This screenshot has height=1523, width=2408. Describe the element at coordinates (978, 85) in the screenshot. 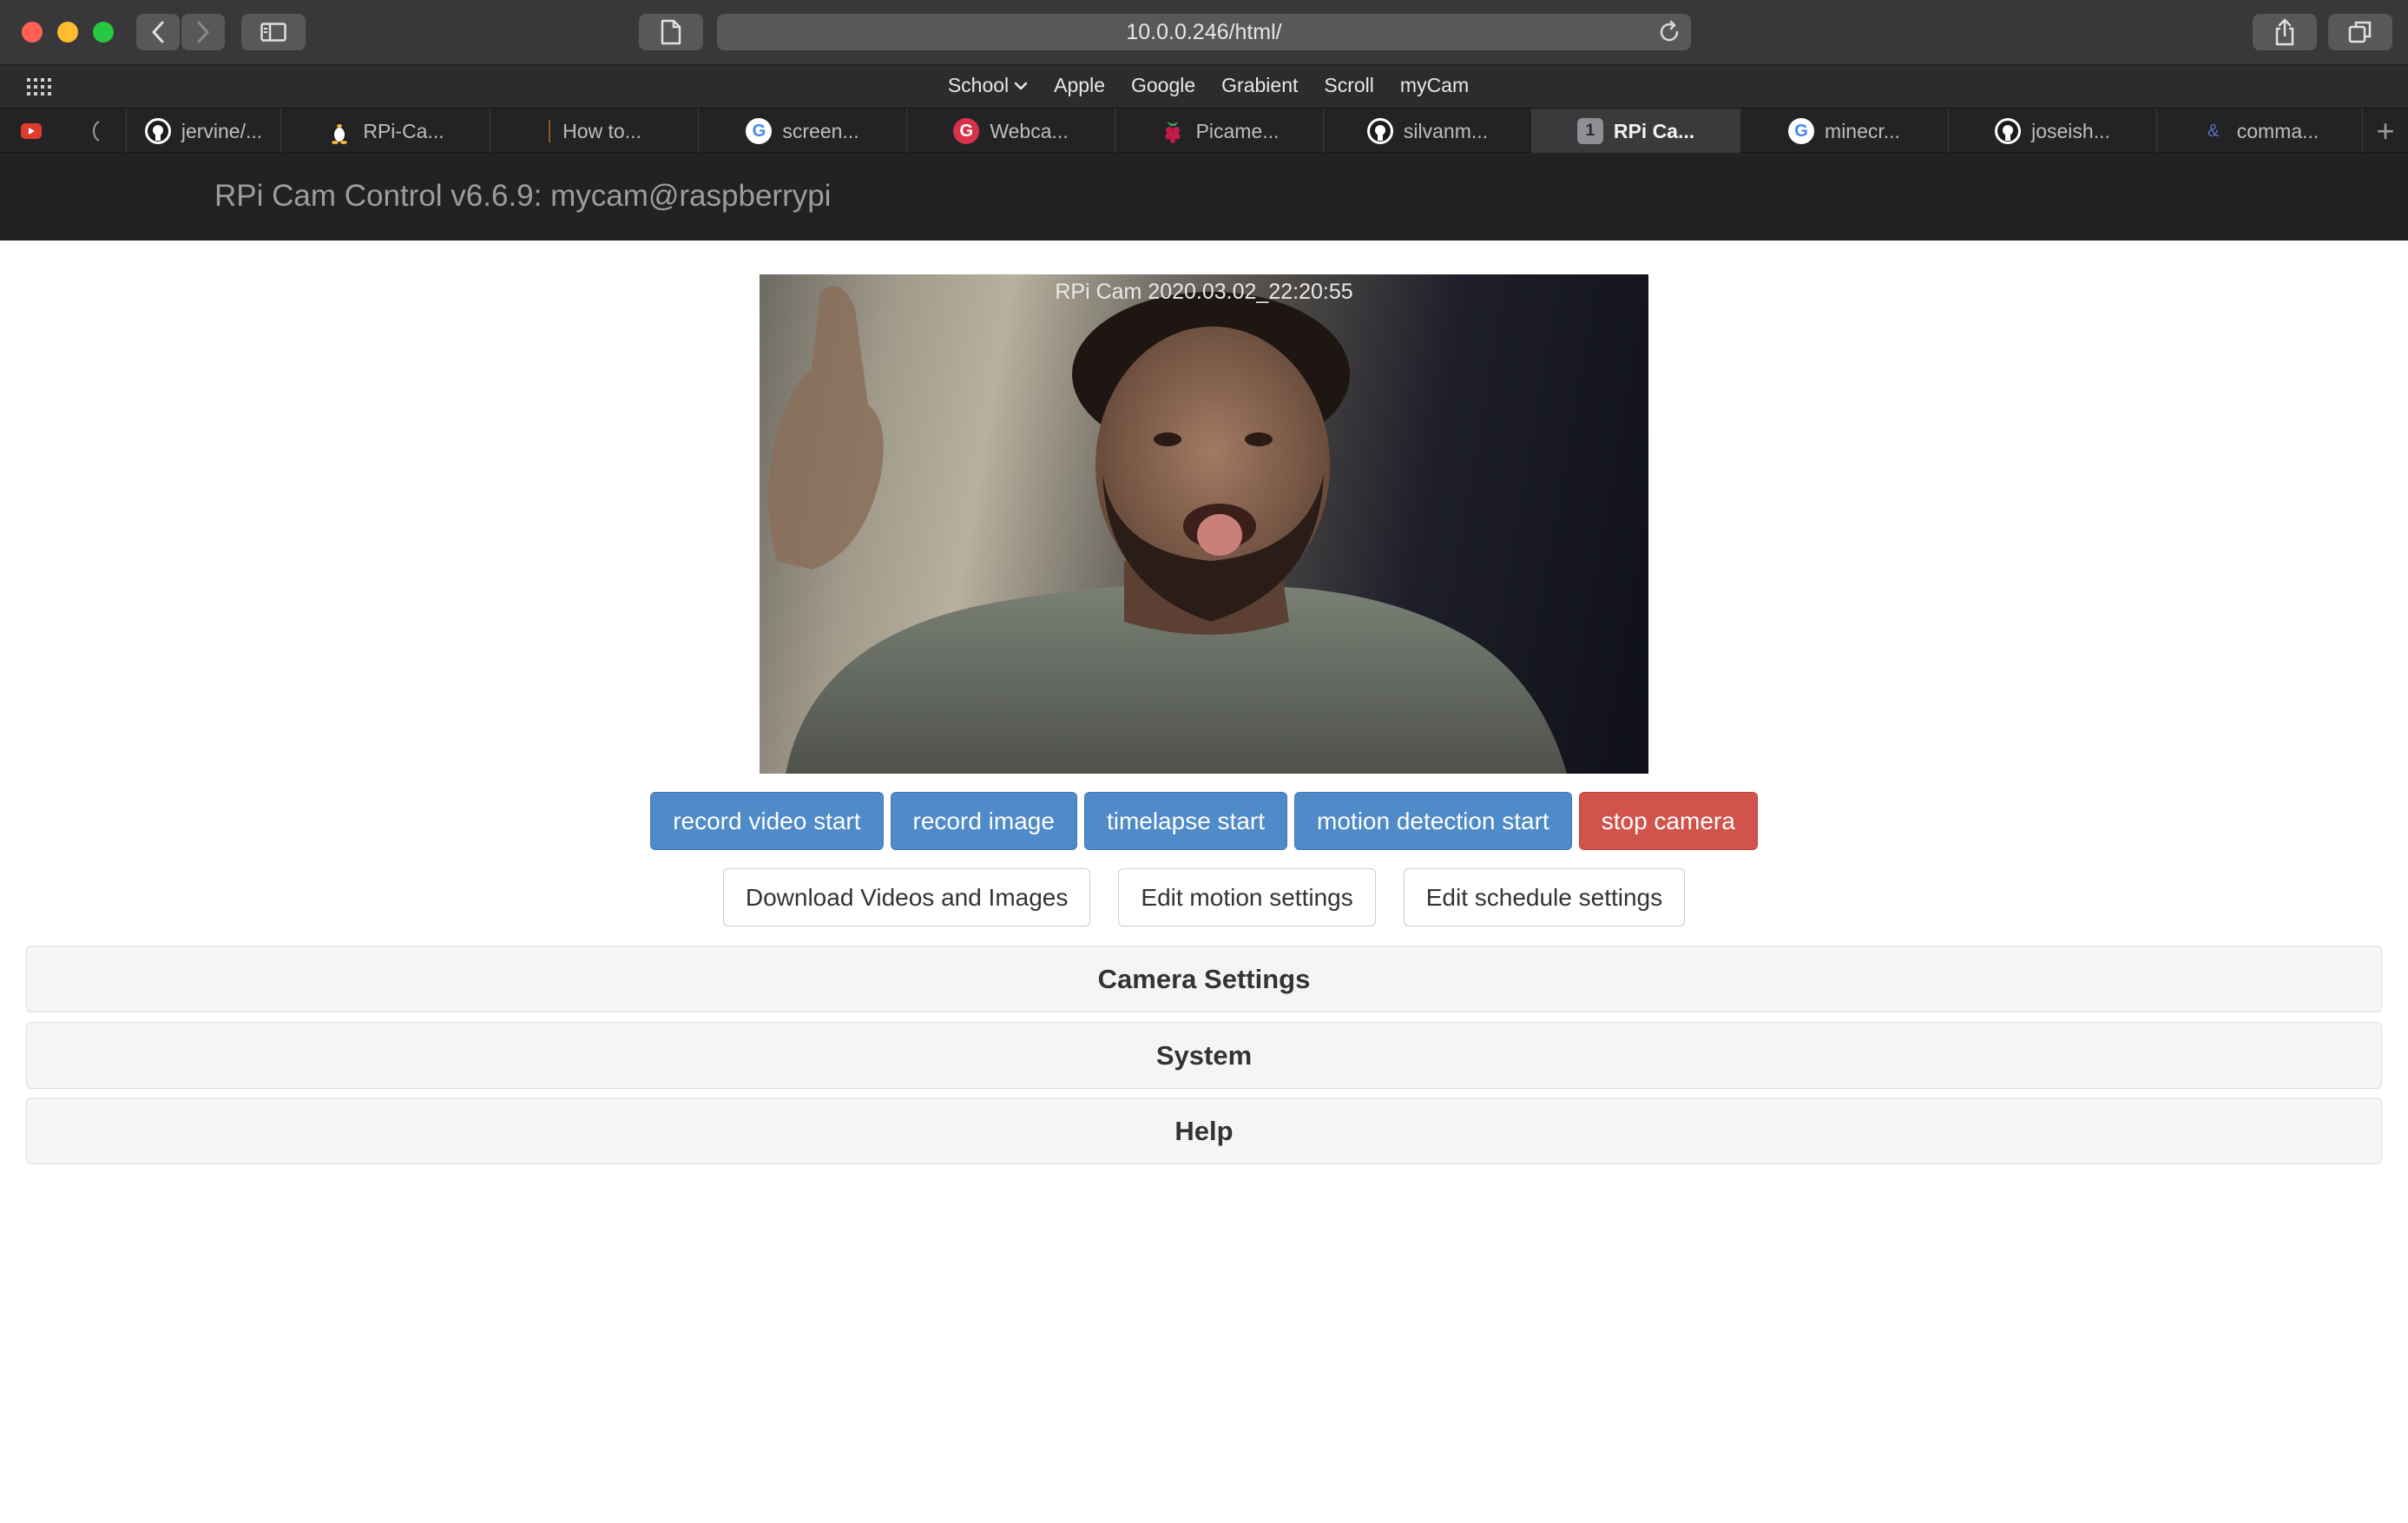

I see `favorite-label: School` at that location.